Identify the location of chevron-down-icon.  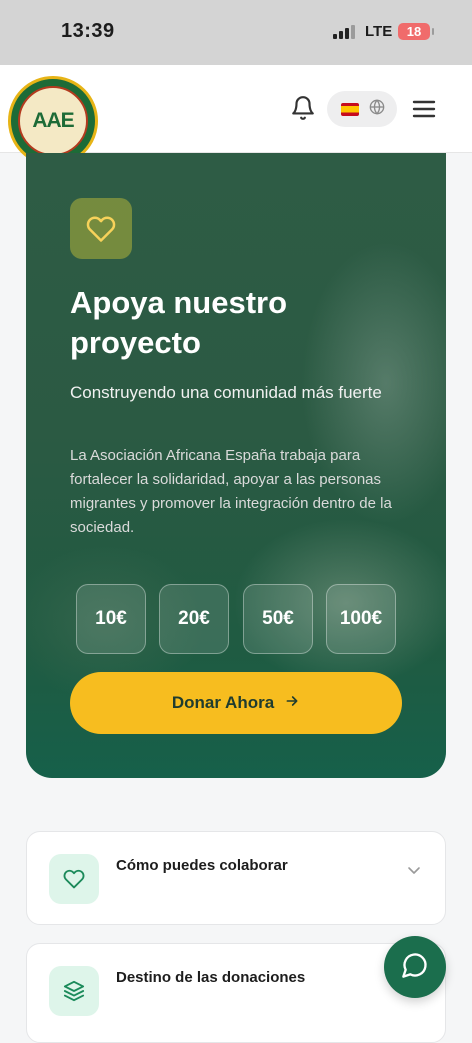
(414, 868).